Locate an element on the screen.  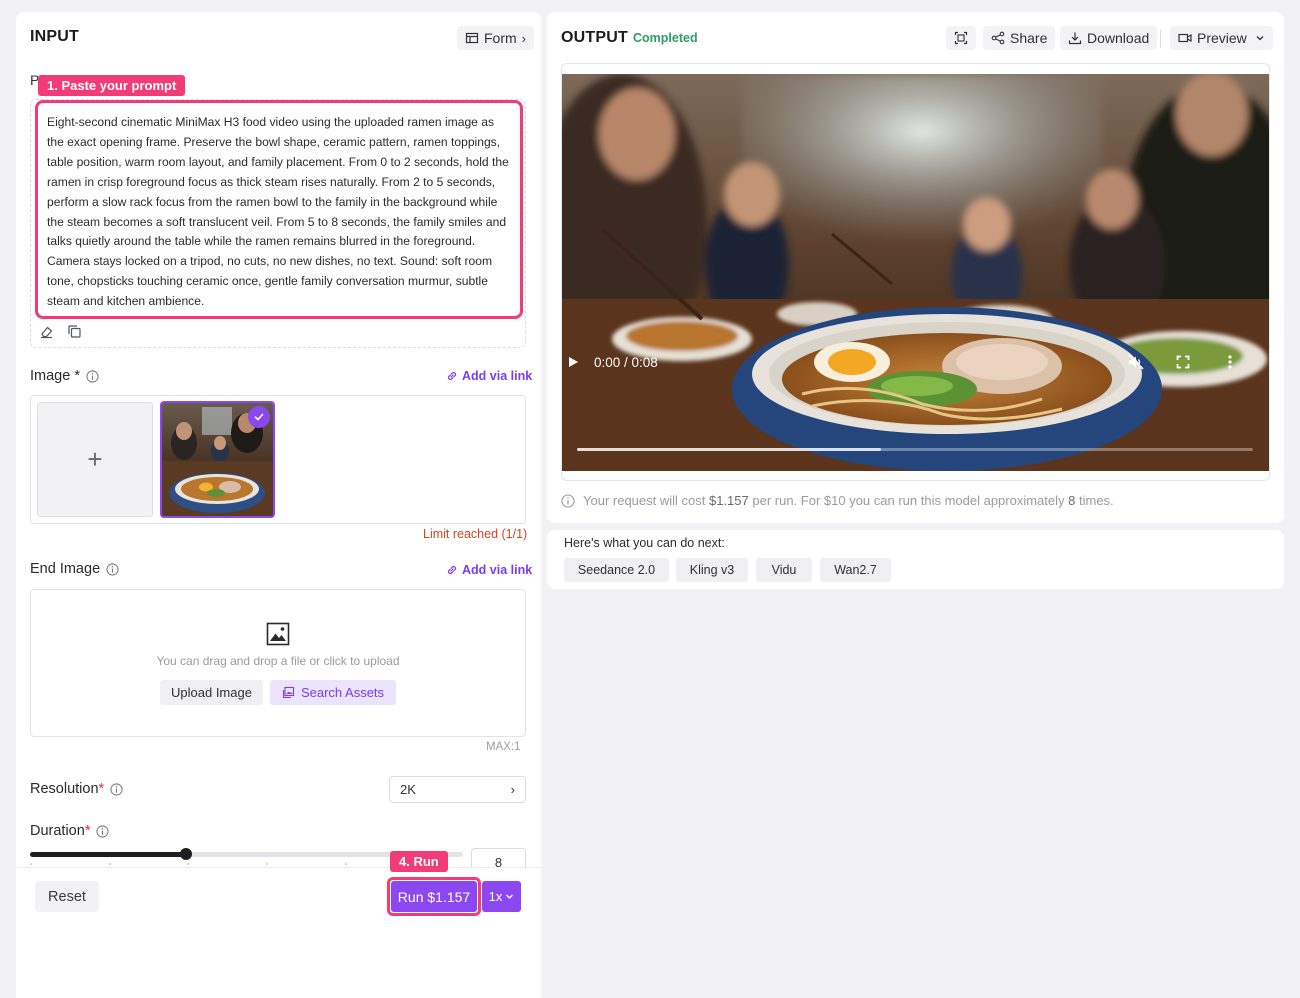
multiplier-value: 1x is located at coordinates (495, 896).